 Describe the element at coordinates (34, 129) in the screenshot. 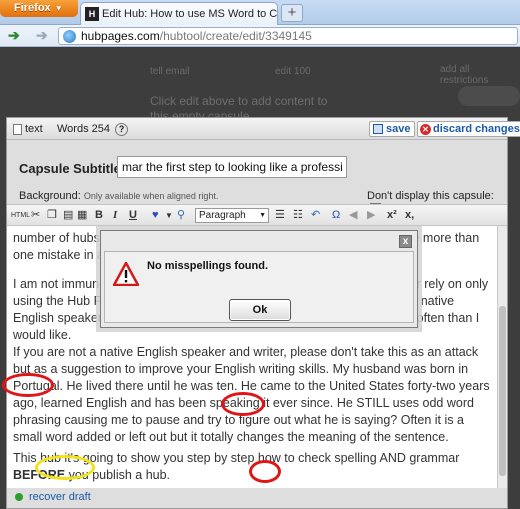

I see `capsule-type-label: text` at that location.